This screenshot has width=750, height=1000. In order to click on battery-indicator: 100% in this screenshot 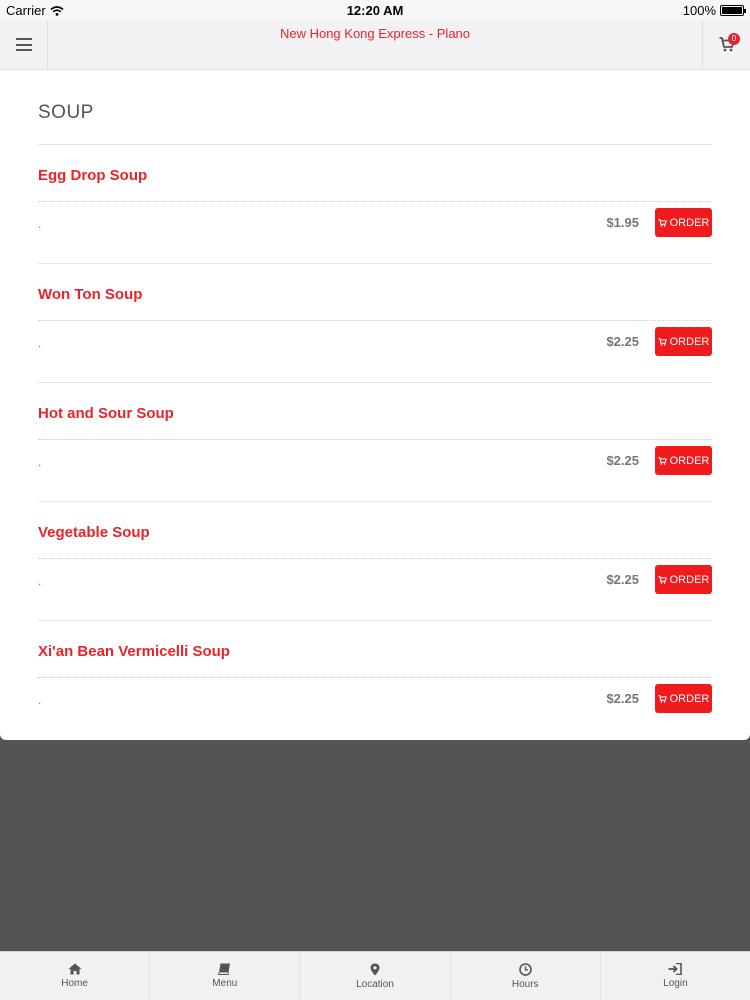, I will do `click(714, 10)`.